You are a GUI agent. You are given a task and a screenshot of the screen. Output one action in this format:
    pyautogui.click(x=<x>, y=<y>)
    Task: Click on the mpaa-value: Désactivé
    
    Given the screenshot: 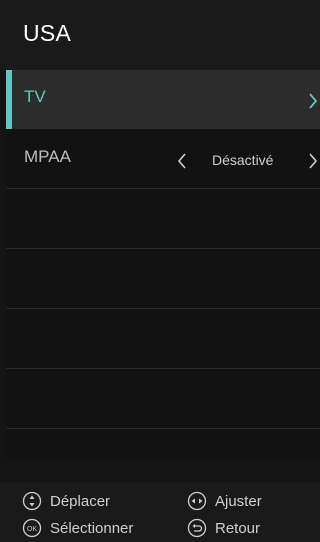 What is the action you would take?
    pyautogui.click(x=243, y=160)
    